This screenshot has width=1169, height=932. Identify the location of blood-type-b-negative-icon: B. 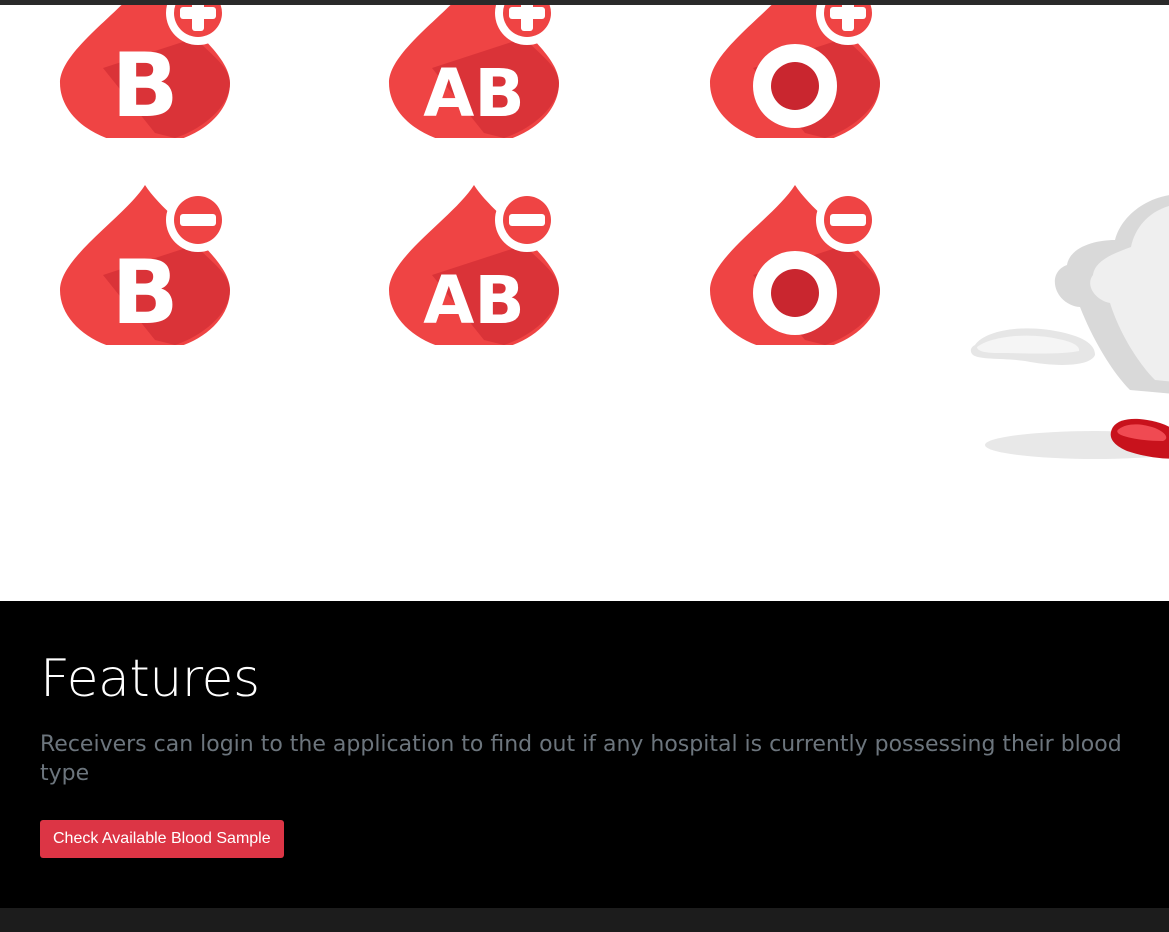
(145, 258).